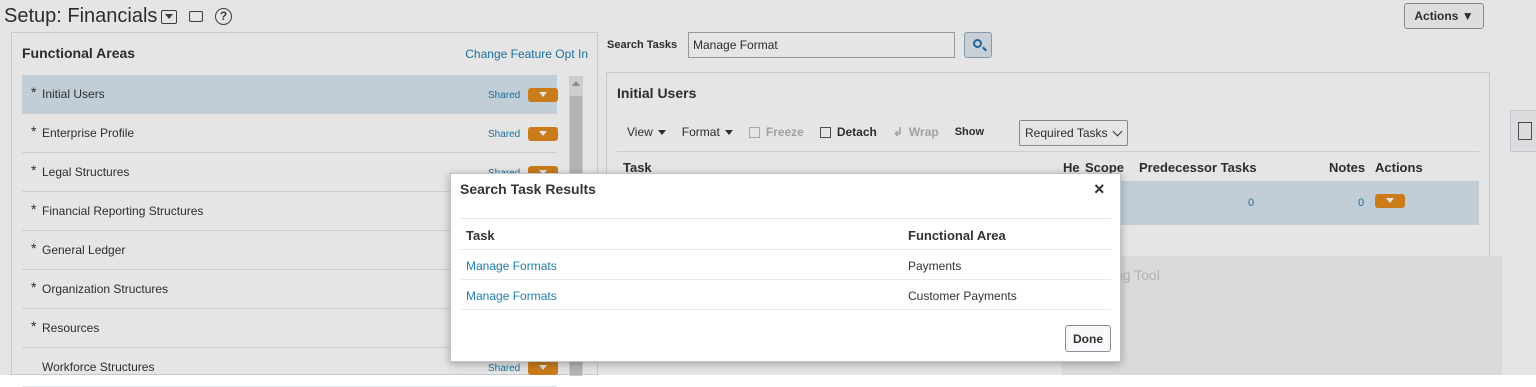 This screenshot has height=387, width=1536. I want to click on done-button: Done, so click(1088, 338).